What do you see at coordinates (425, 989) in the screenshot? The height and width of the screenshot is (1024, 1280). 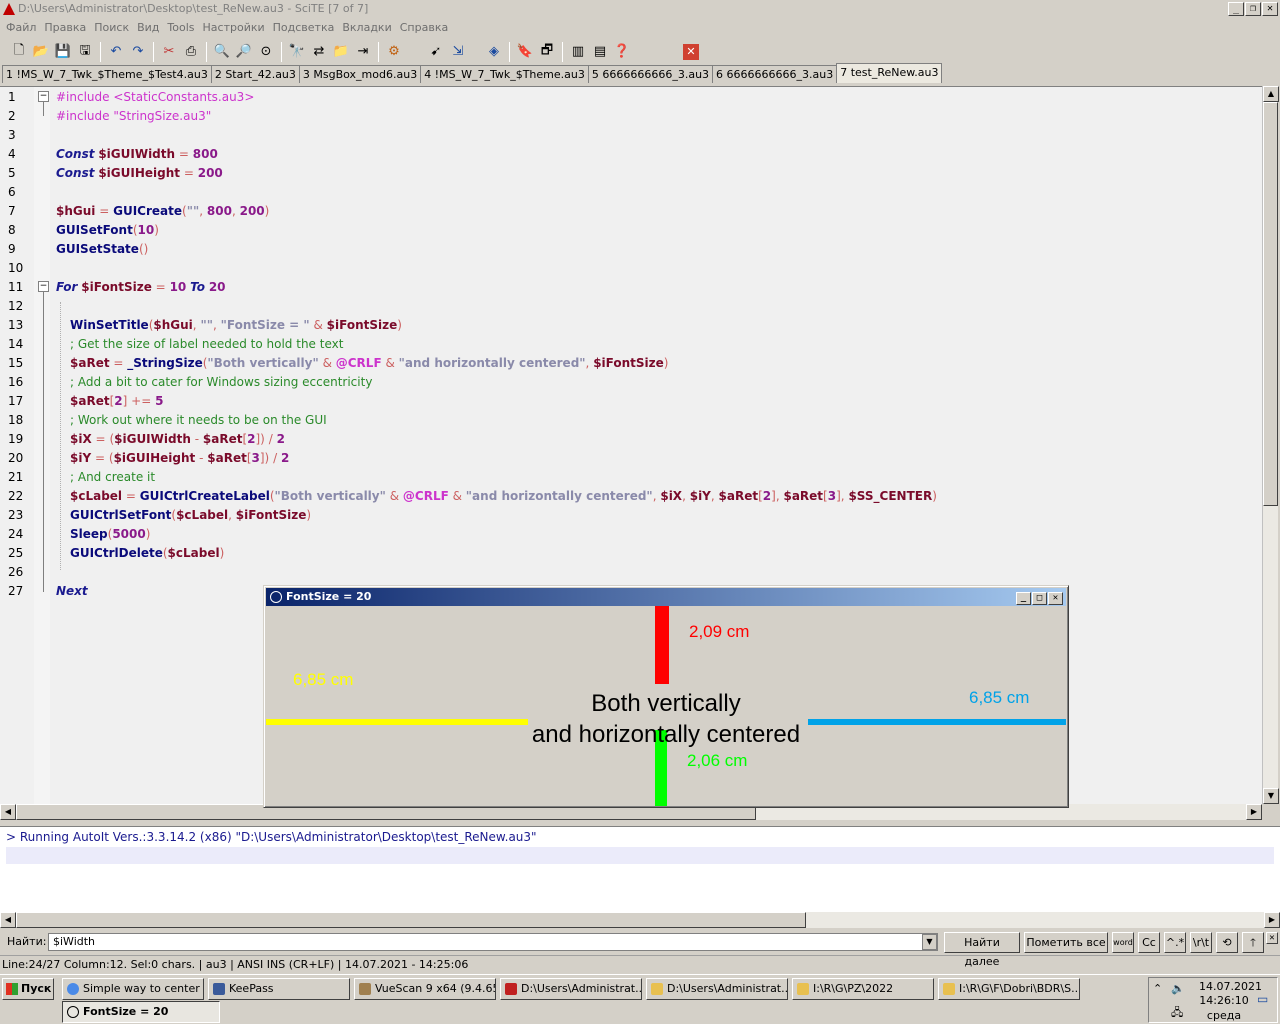 I see `task-vuescan: VueScan 9 x64 (9.4.65)` at bounding box center [425, 989].